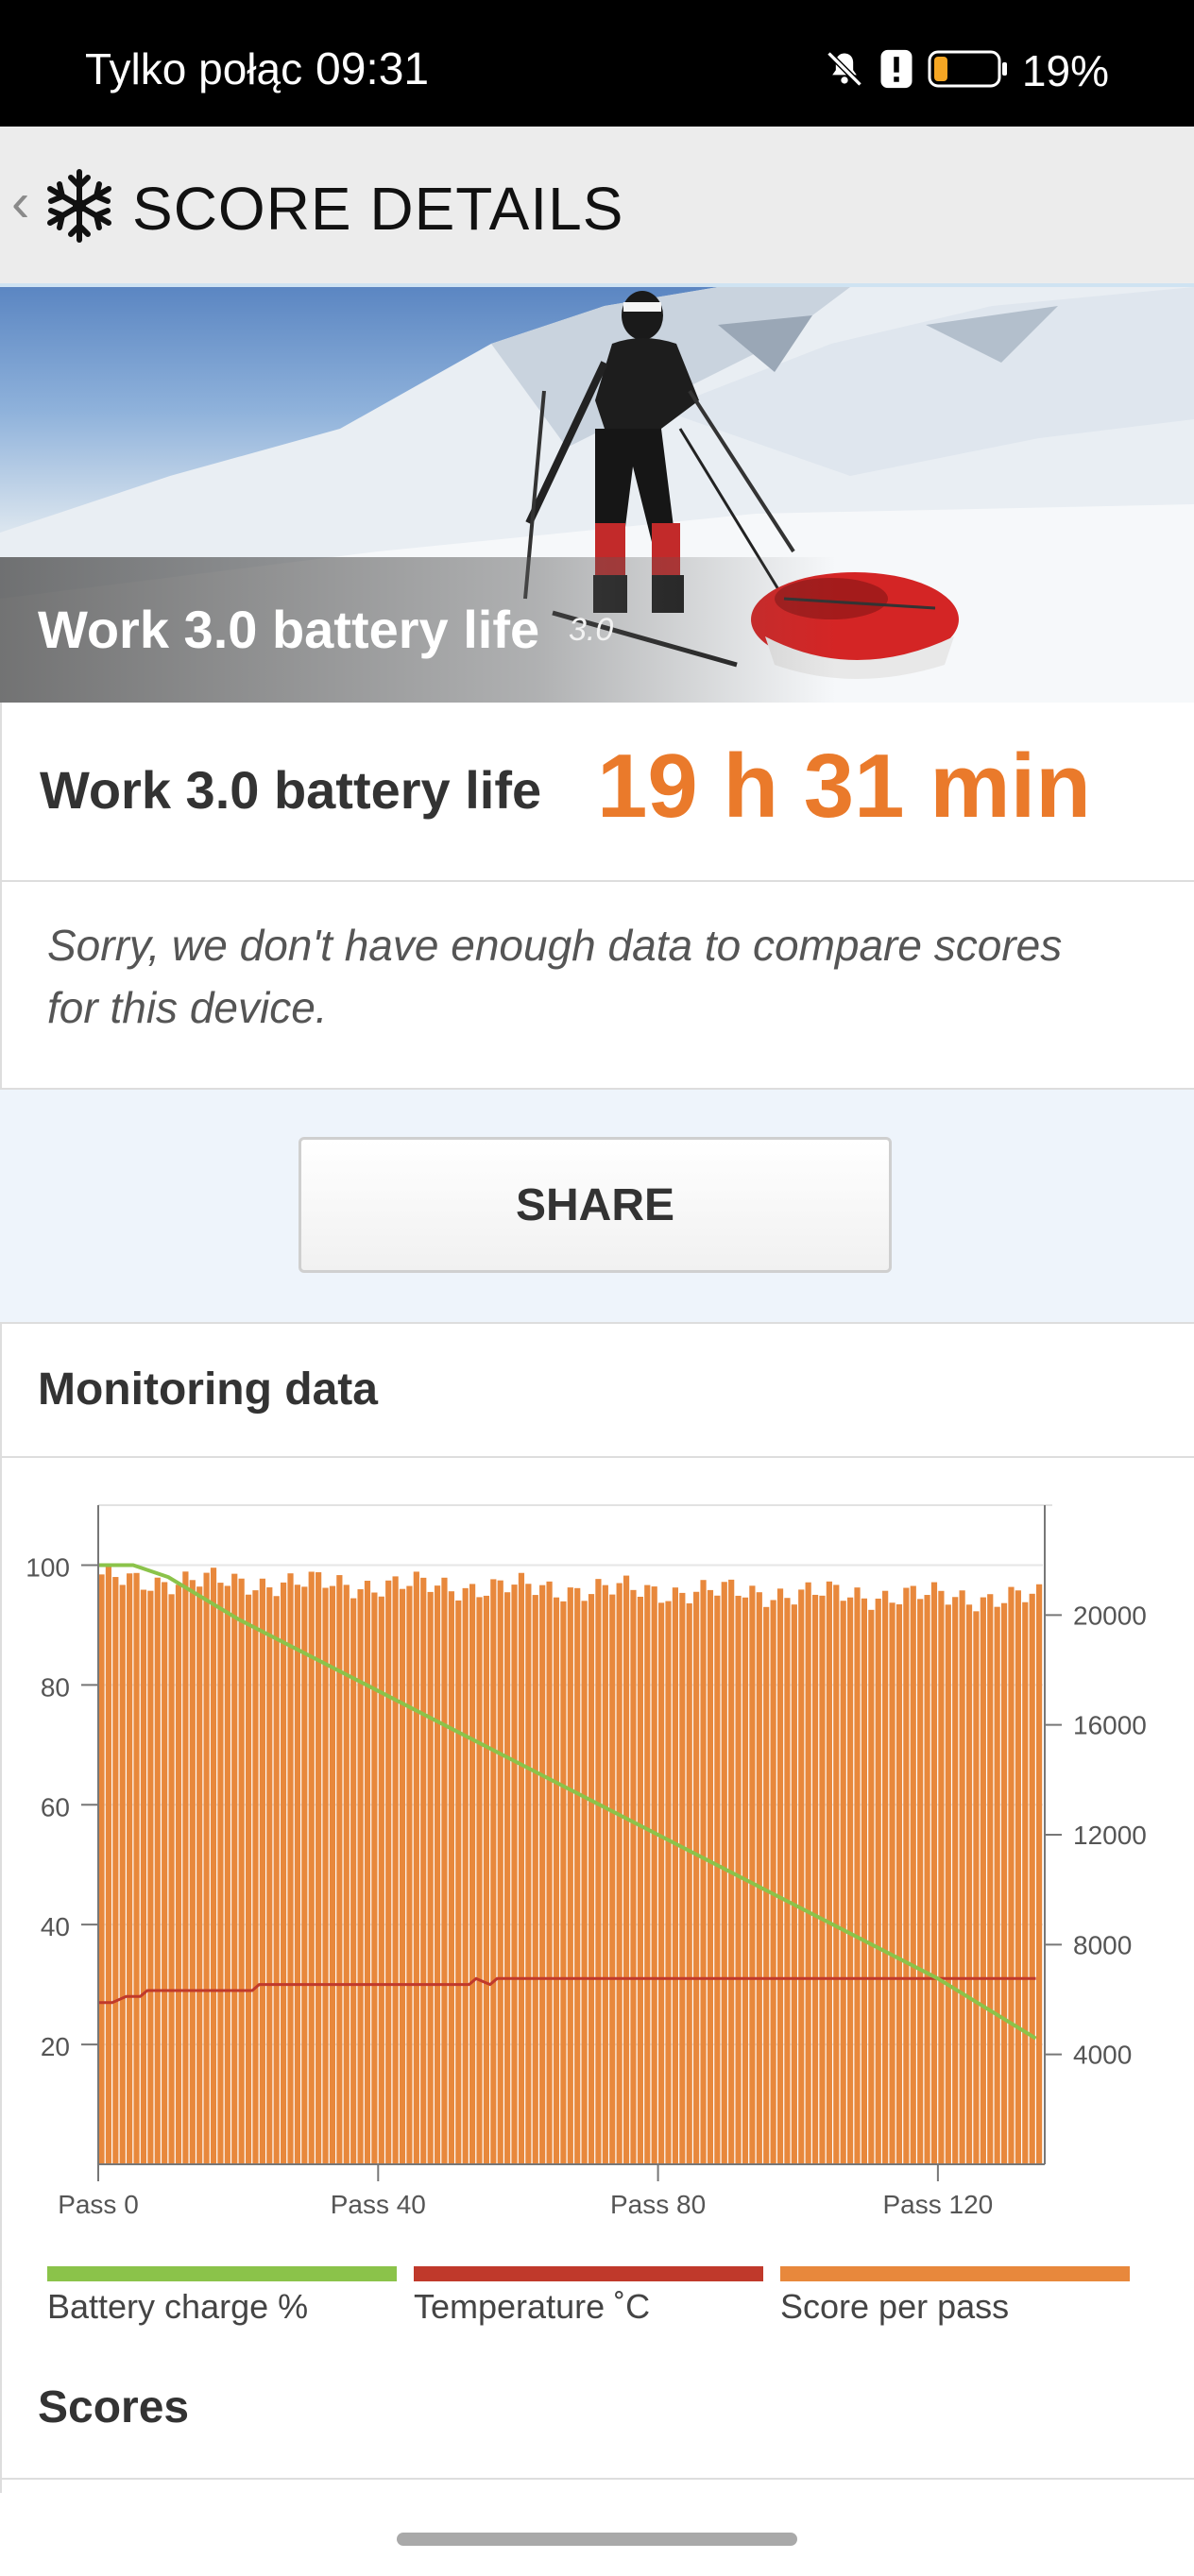 This screenshot has height=2576, width=1194. I want to click on right-axis-tick-label: 16000, so click(1110, 1725).